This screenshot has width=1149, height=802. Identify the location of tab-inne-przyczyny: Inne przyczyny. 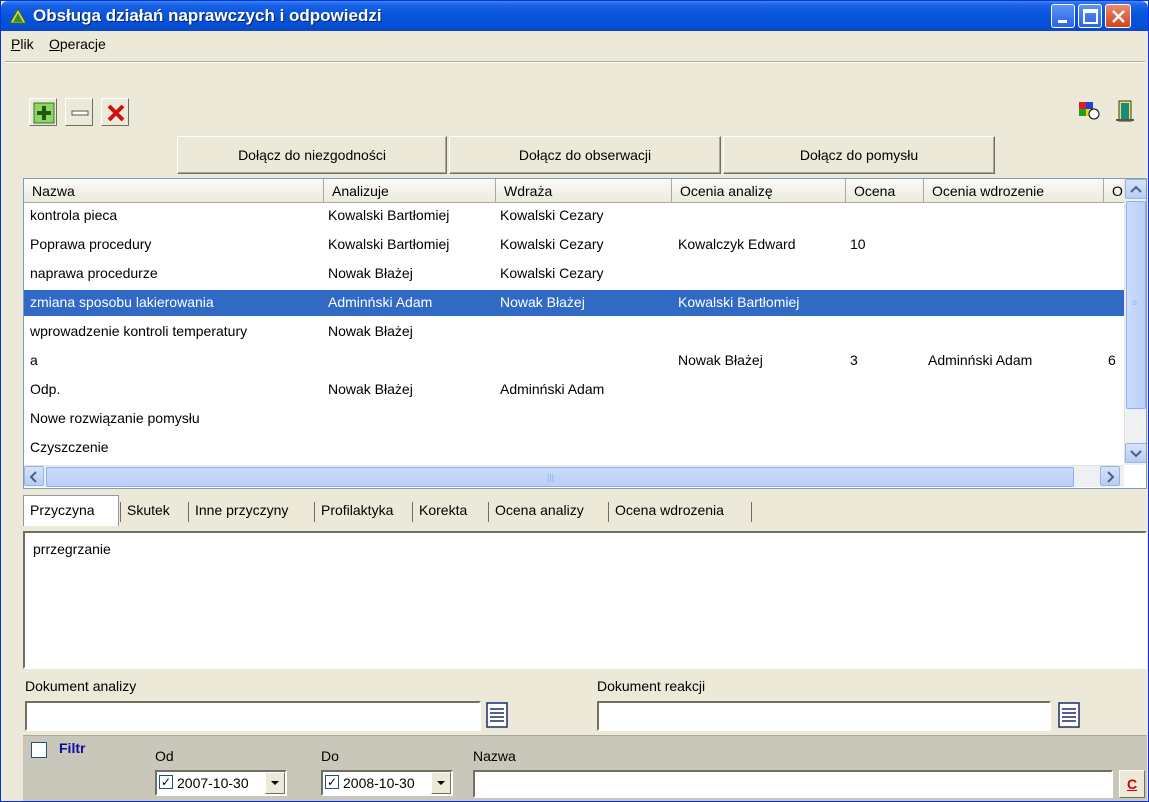
(251, 511).